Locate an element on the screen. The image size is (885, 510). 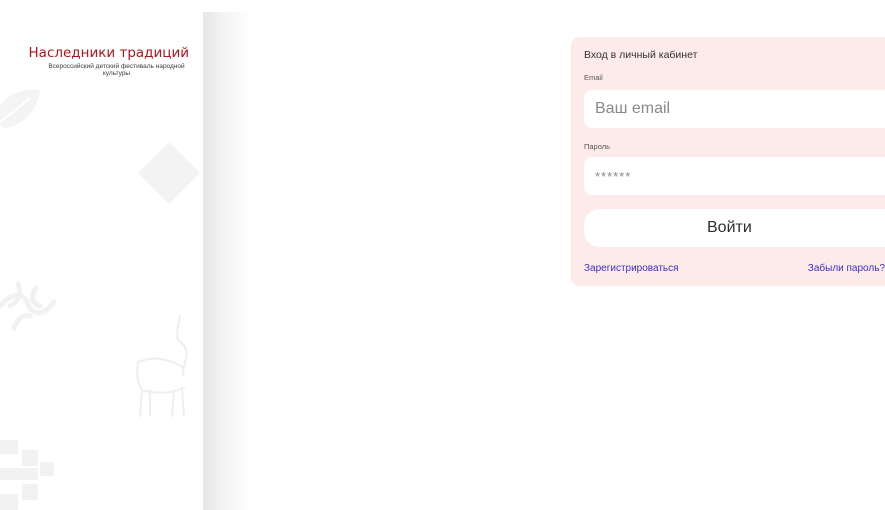
leaf-ornament-icon is located at coordinates (20, 108).